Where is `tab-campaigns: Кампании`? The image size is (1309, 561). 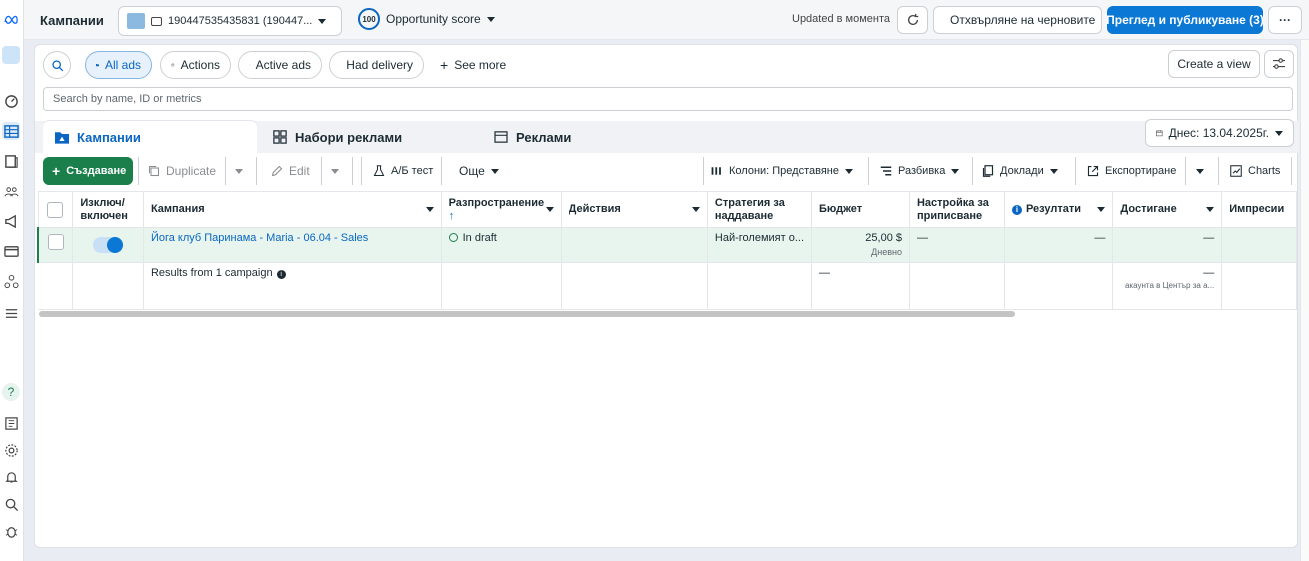
tab-campaigns: Кампании is located at coordinates (150, 137).